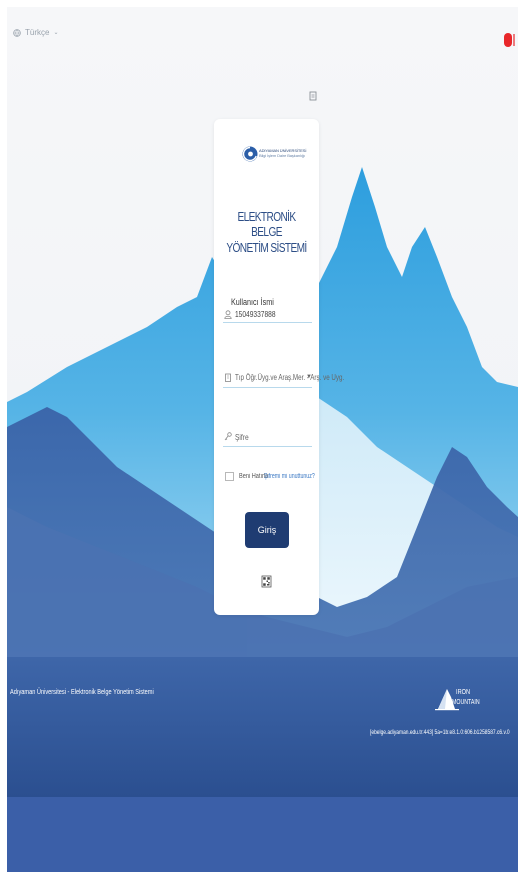 This screenshot has height=879, width=525. I want to click on vendor-name-line2: MOUNTAIN, so click(466, 702).